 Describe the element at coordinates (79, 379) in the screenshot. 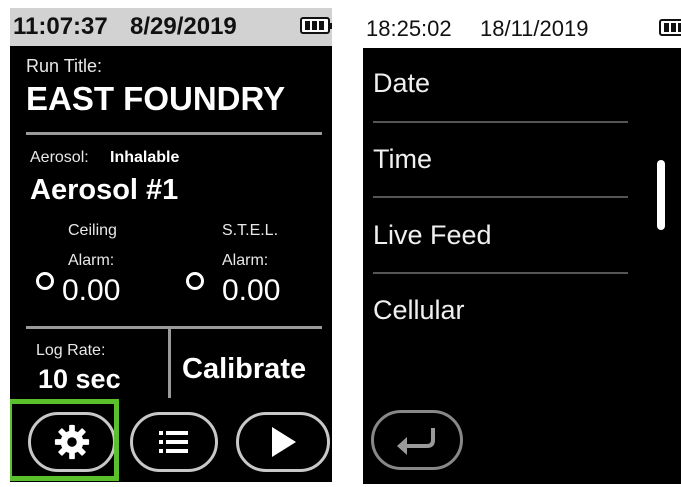

I see `log-rate-value: 10 sec` at that location.